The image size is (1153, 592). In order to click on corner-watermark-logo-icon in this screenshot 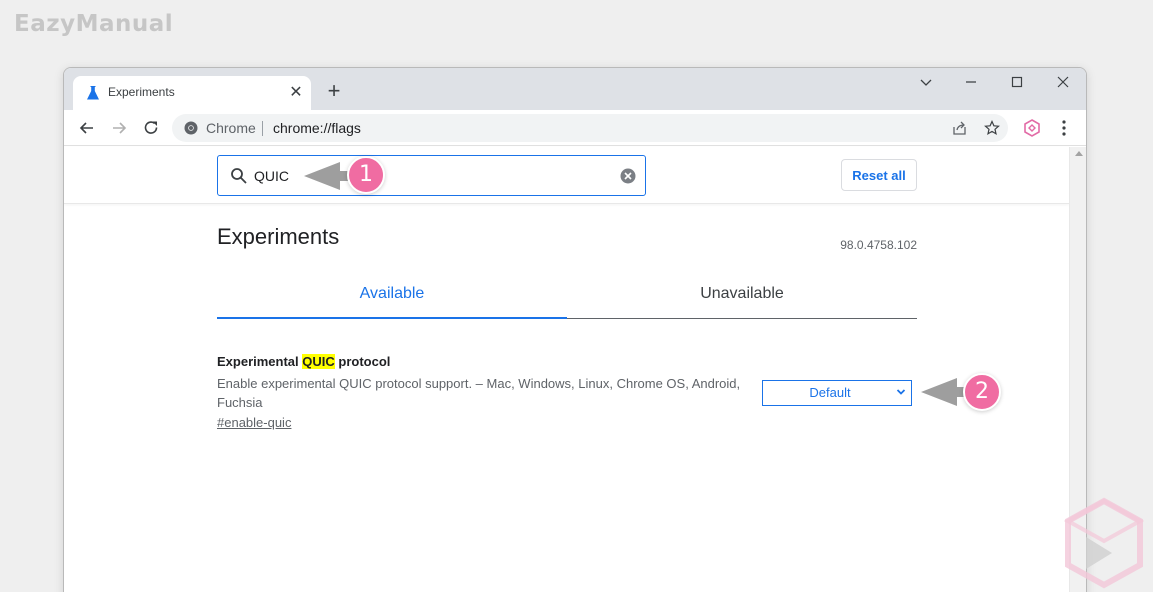, I will do `click(1104, 543)`.